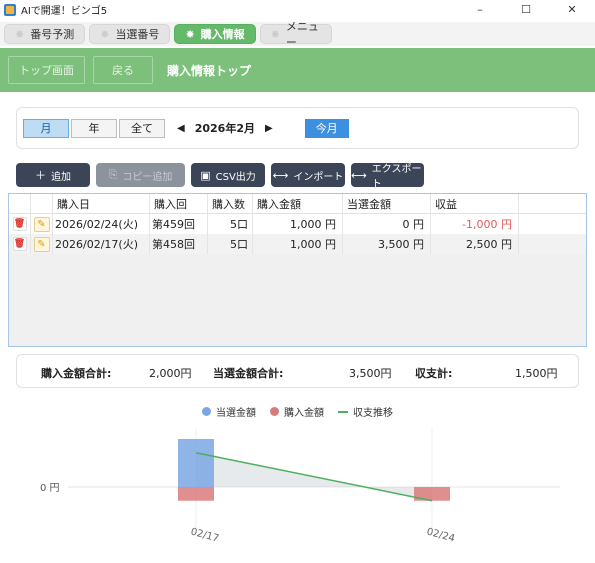 This screenshot has width=595, height=563. What do you see at coordinates (280, 175) in the screenshot?
I see `import-icon: ⟷` at bounding box center [280, 175].